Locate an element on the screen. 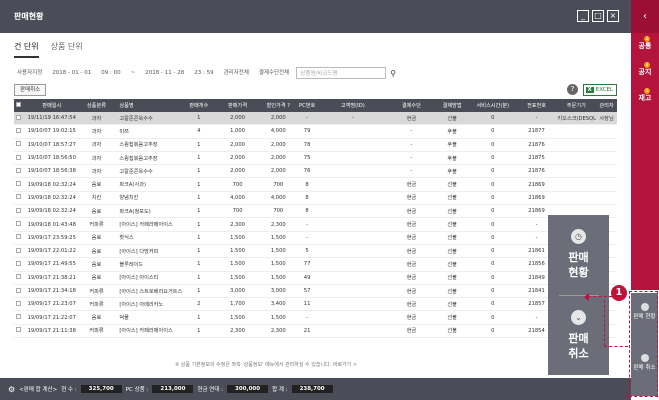 The width and height of the screenshot is (659, 400). table-cell: 후불 is located at coordinates (452, 145).